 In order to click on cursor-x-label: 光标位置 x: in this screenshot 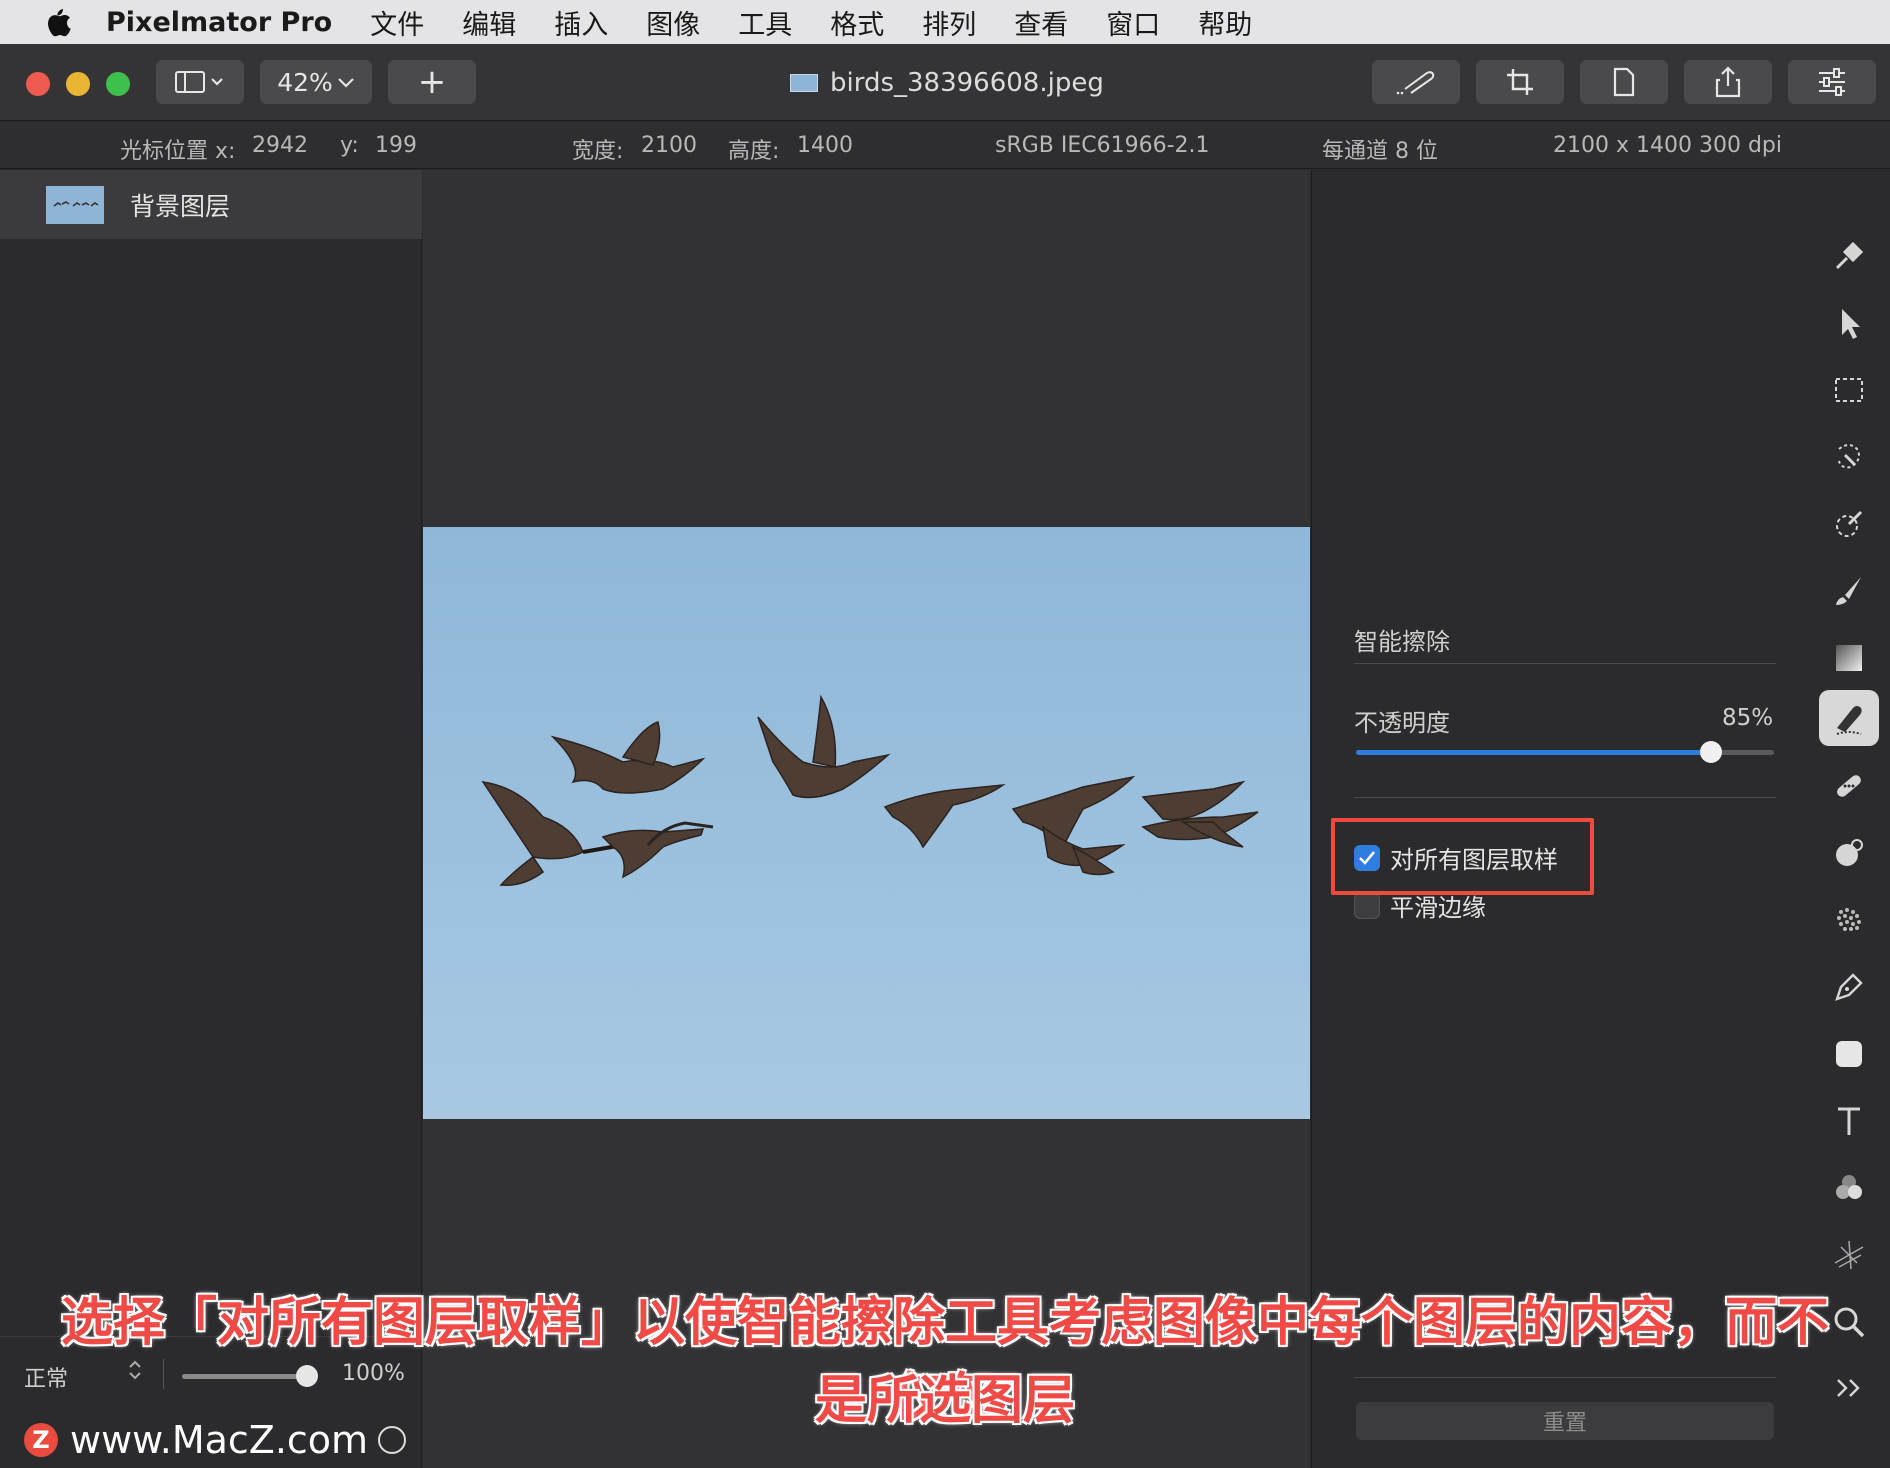, I will do `click(178, 151)`.